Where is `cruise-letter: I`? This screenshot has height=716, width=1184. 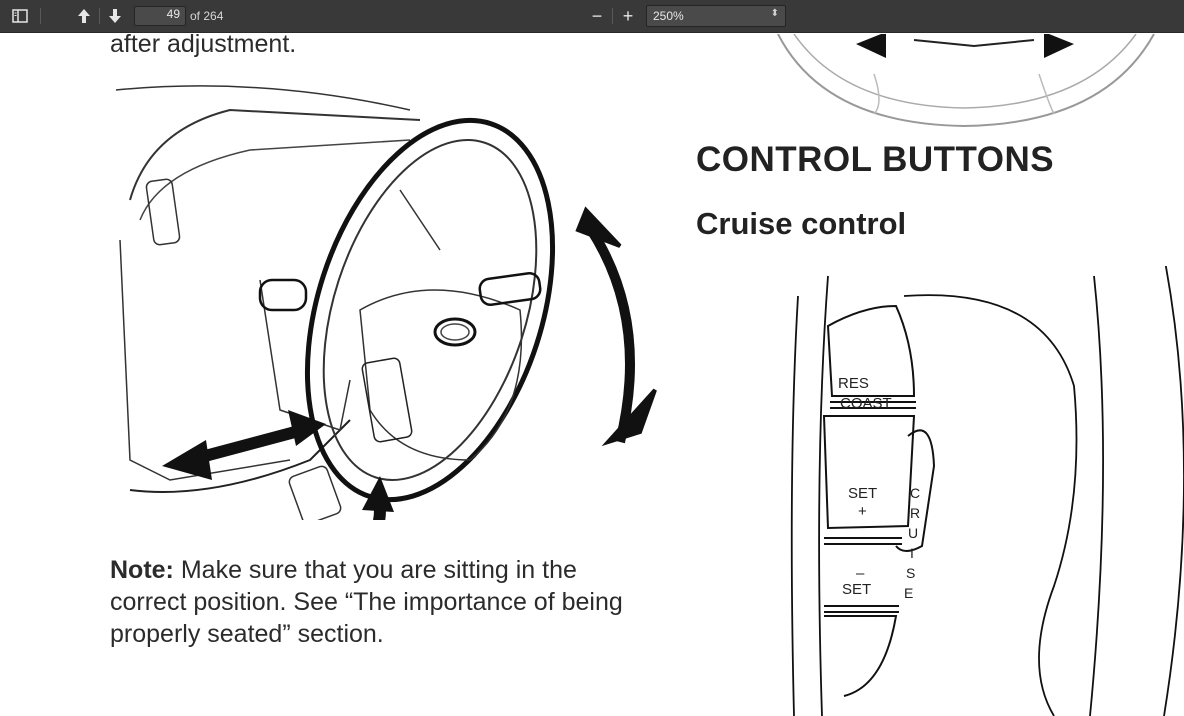
cruise-letter: I is located at coordinates (912, 553).